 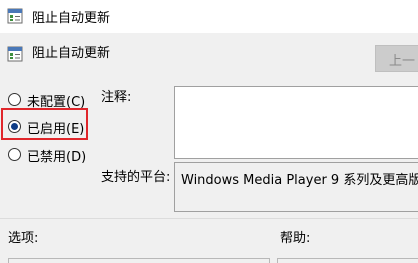 I want to click on highlight-frame, so click(x=44, y=124).